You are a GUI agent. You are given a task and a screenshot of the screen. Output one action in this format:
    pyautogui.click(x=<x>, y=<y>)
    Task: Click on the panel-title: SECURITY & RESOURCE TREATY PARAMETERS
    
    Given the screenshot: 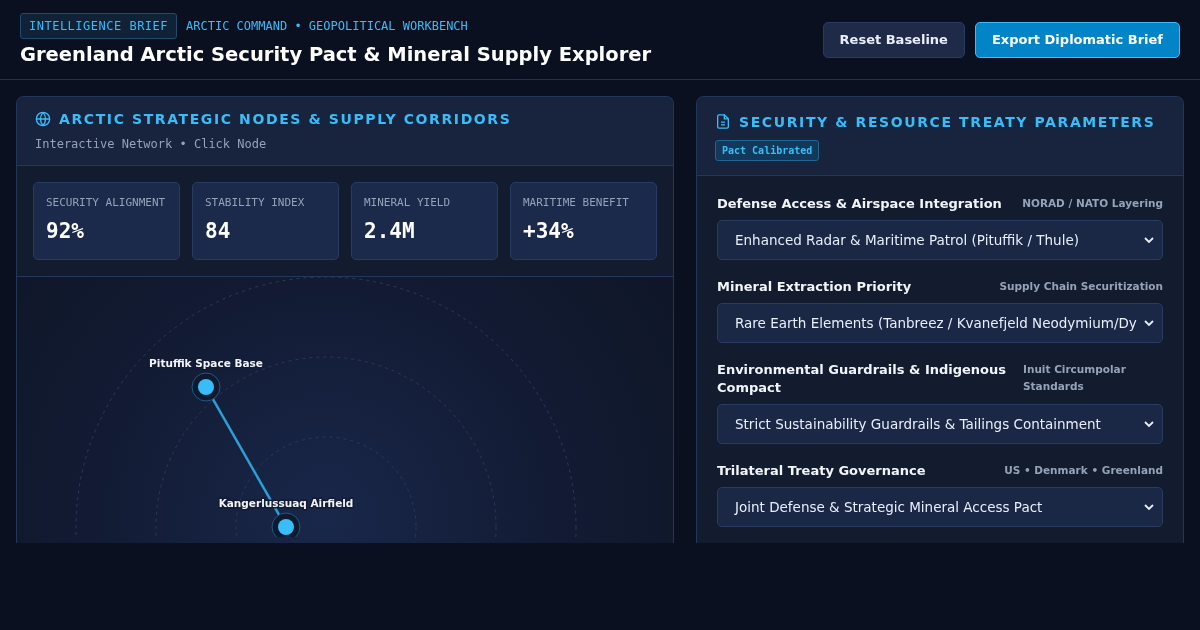 What is the action you would take?
    pyautogui.click(x=947, y=121)
    